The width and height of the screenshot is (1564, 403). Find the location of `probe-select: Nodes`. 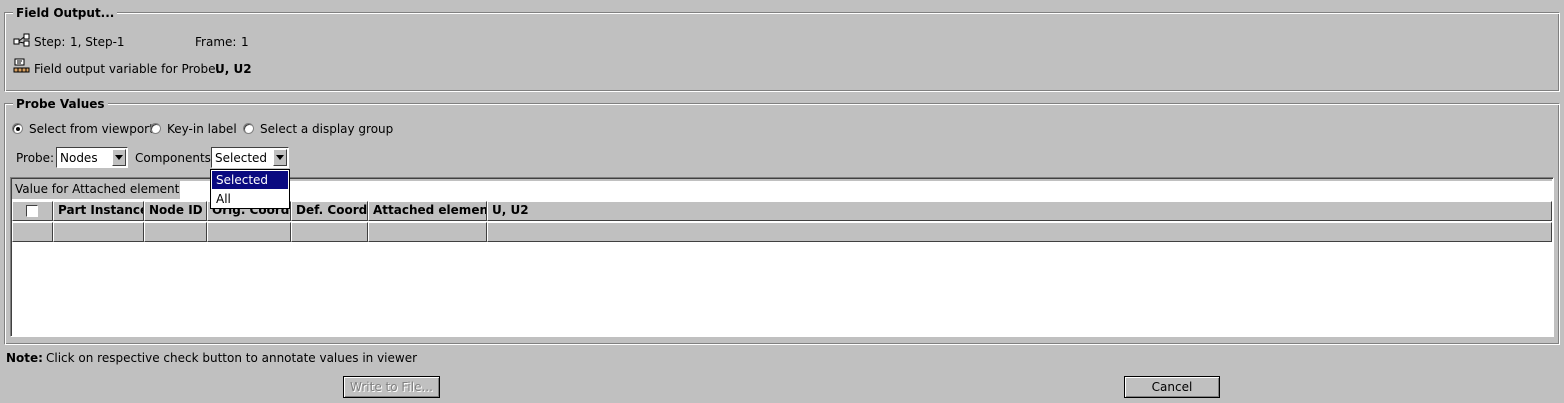

probe-select: Nodes is located at coordinates (92, 157).